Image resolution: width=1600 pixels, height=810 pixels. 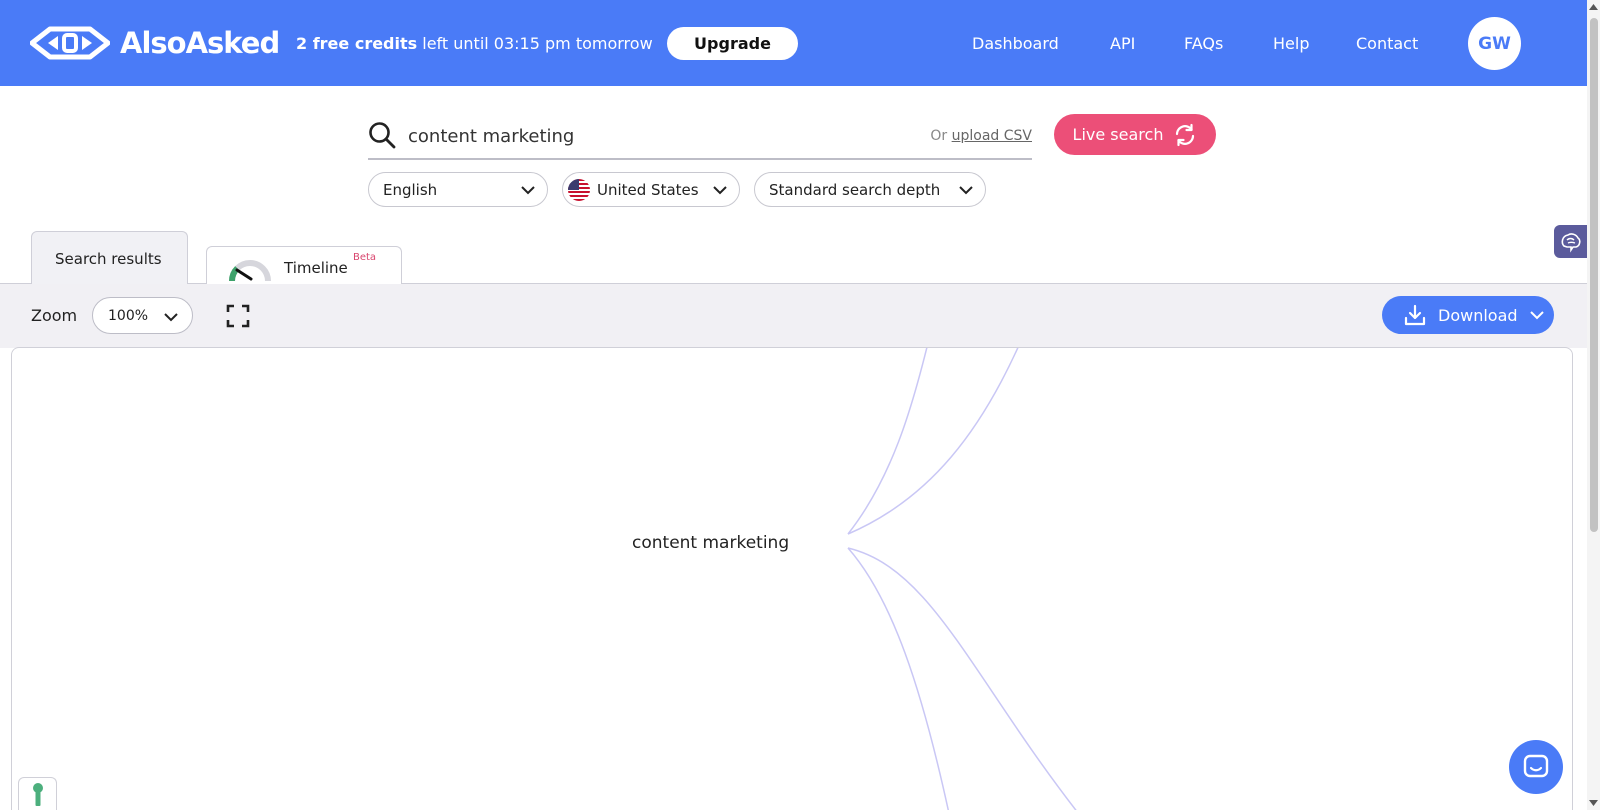 I want to click on scroll-down-arrow-icon, so click(x=1593, y=803).